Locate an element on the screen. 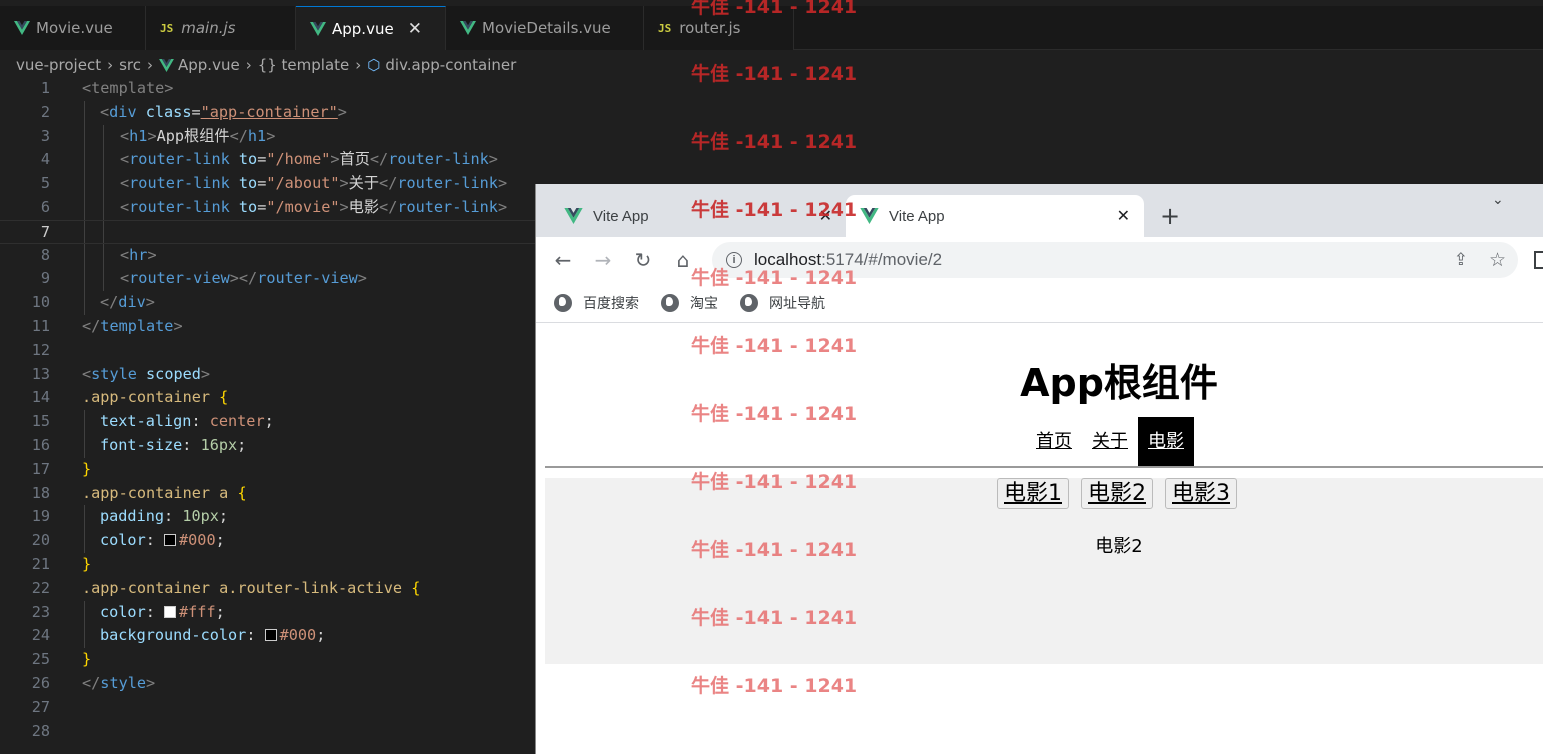  info-icon: i is located at coordinates (734, 260).